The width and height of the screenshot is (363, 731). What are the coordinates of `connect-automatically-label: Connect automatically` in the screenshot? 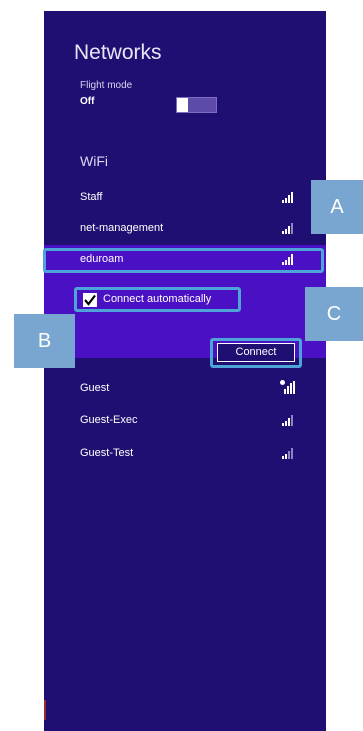 It's located at (157, 299).